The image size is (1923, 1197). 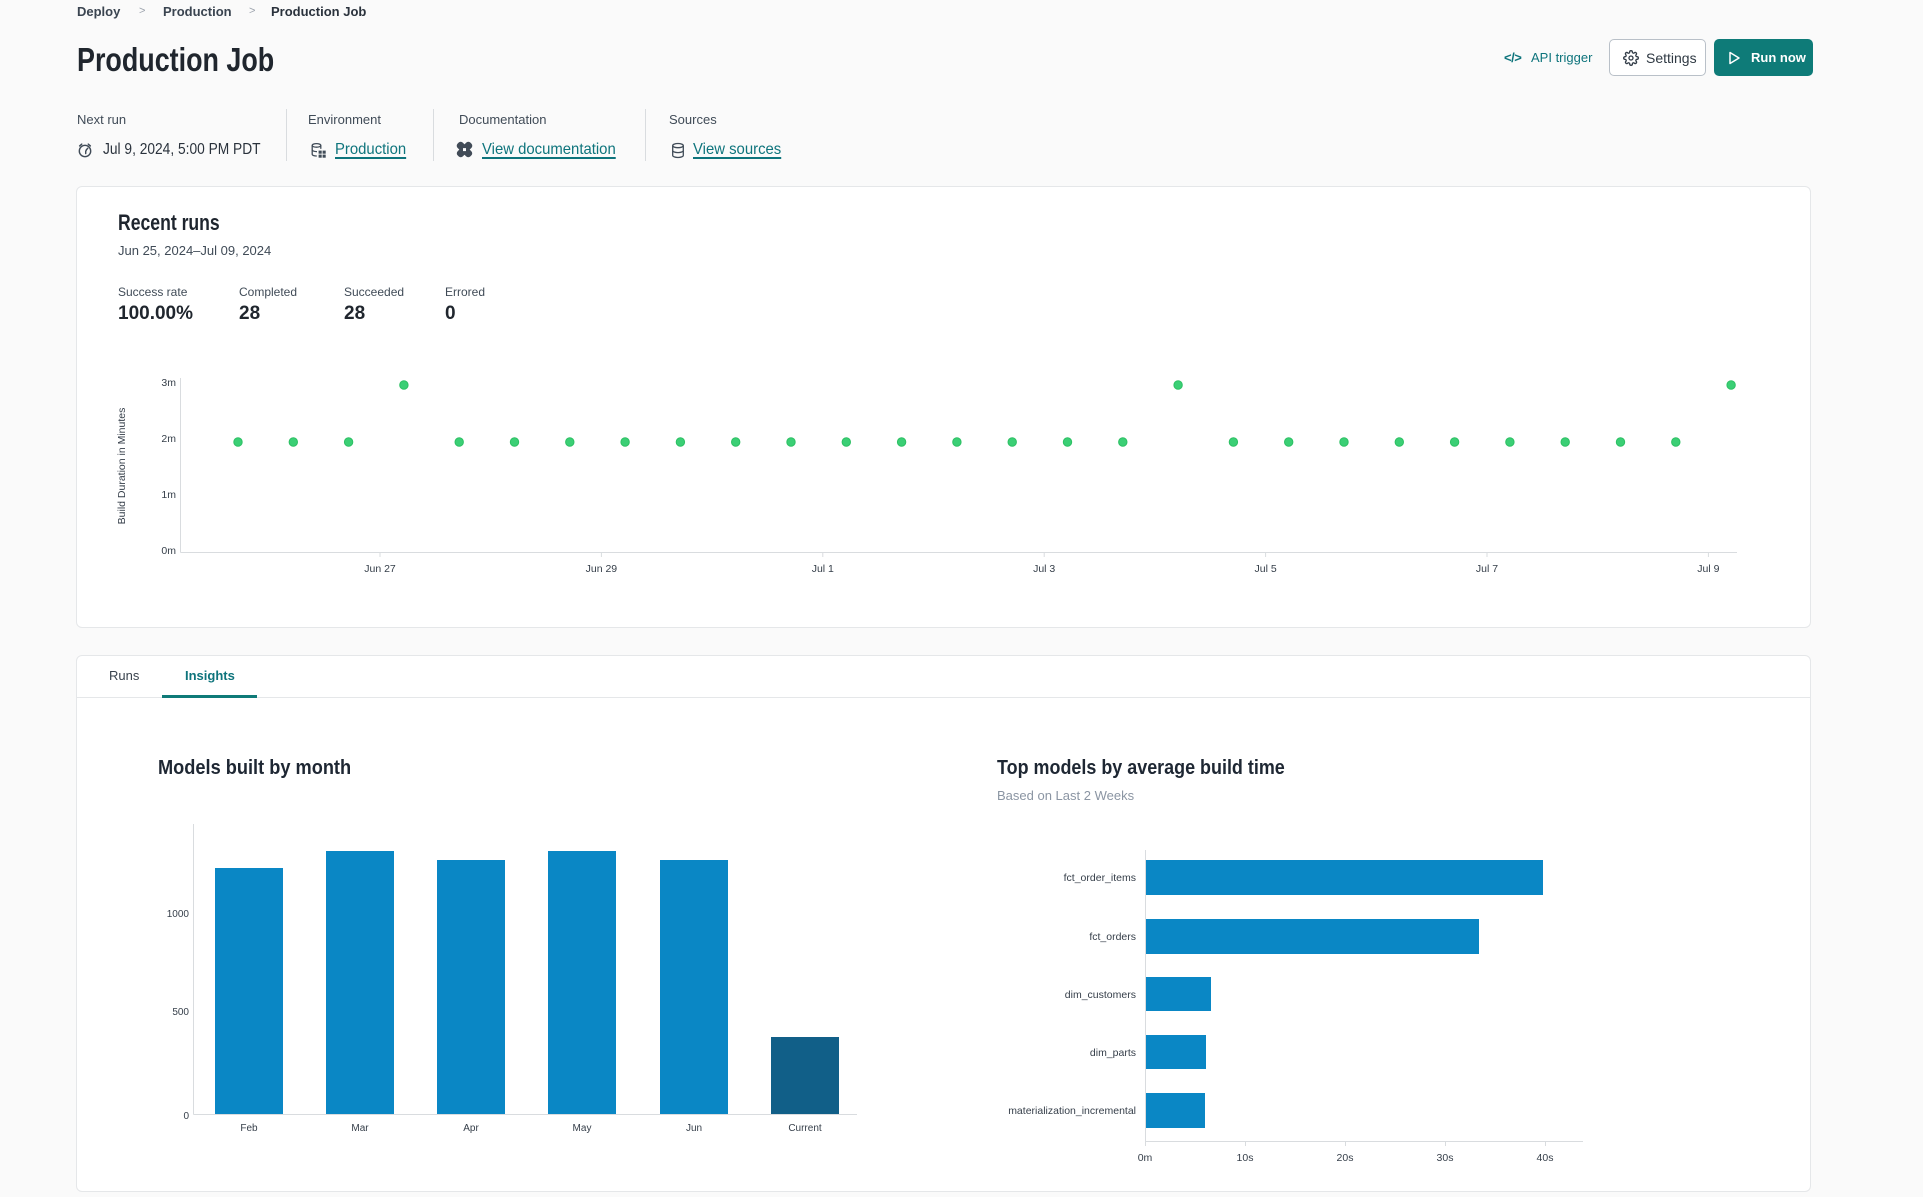 What do you see at coordinates (186, 1116) in the screenshot?
I see `svg-text: 0` at bounding box center [186, 1116].